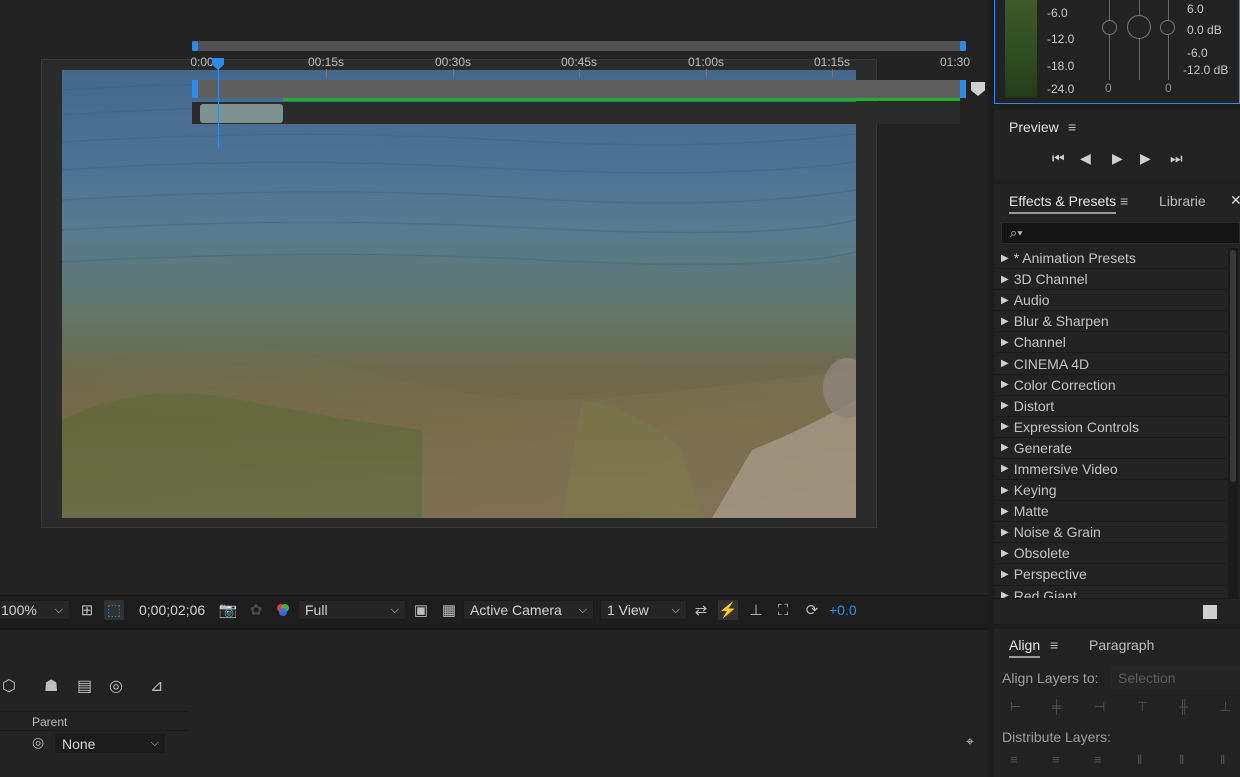  I want to click on effects-category: ▶ Color Correction, so click(1110, 385).